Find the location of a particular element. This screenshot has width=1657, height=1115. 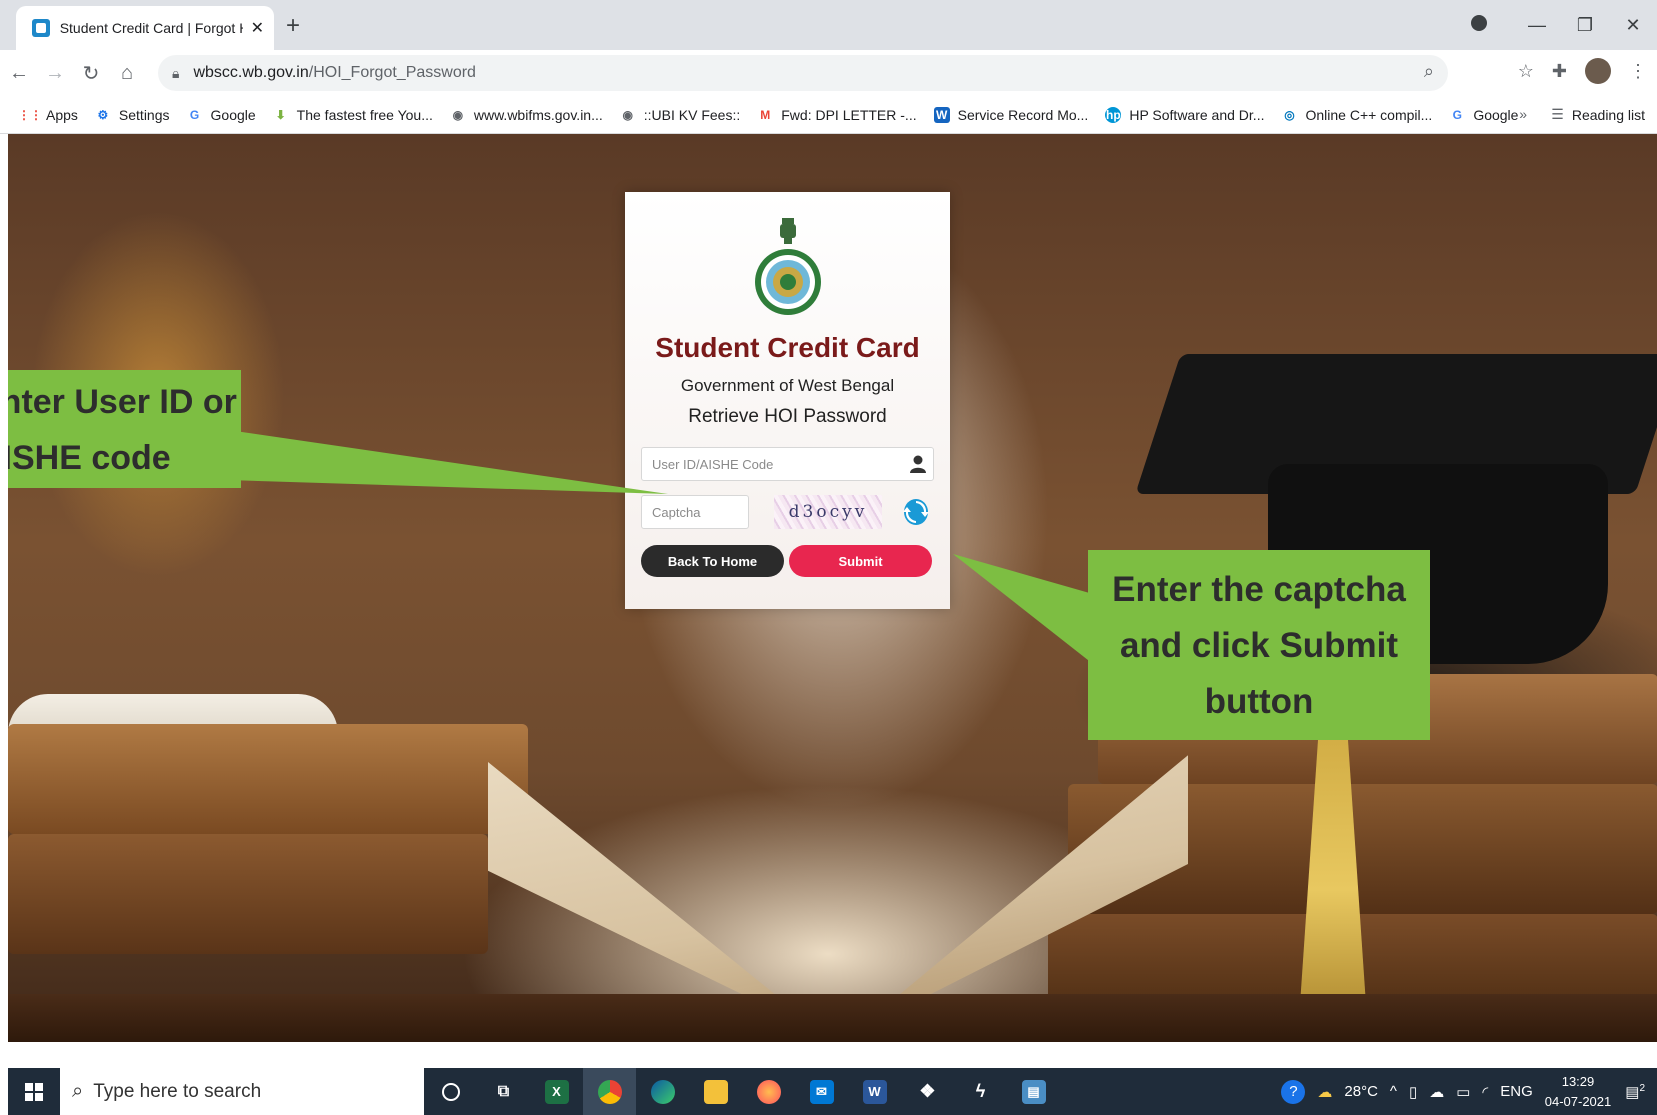

gmail-icon: M is located at coordinates (765, 114).